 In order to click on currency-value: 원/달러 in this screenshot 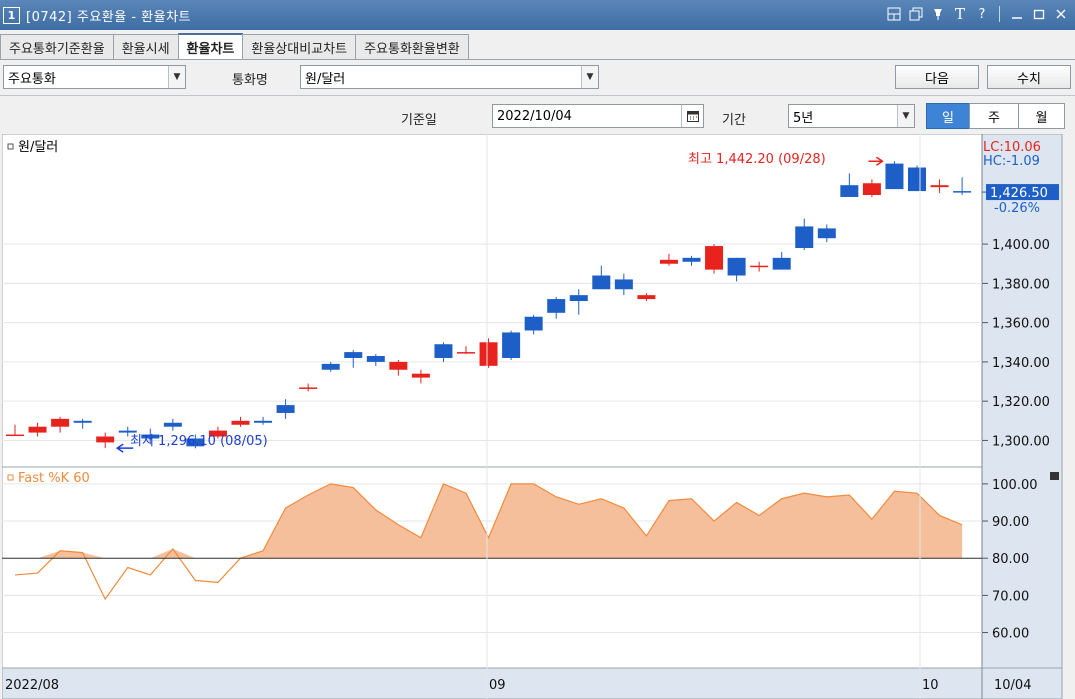, I will do `click(325, 79)`.